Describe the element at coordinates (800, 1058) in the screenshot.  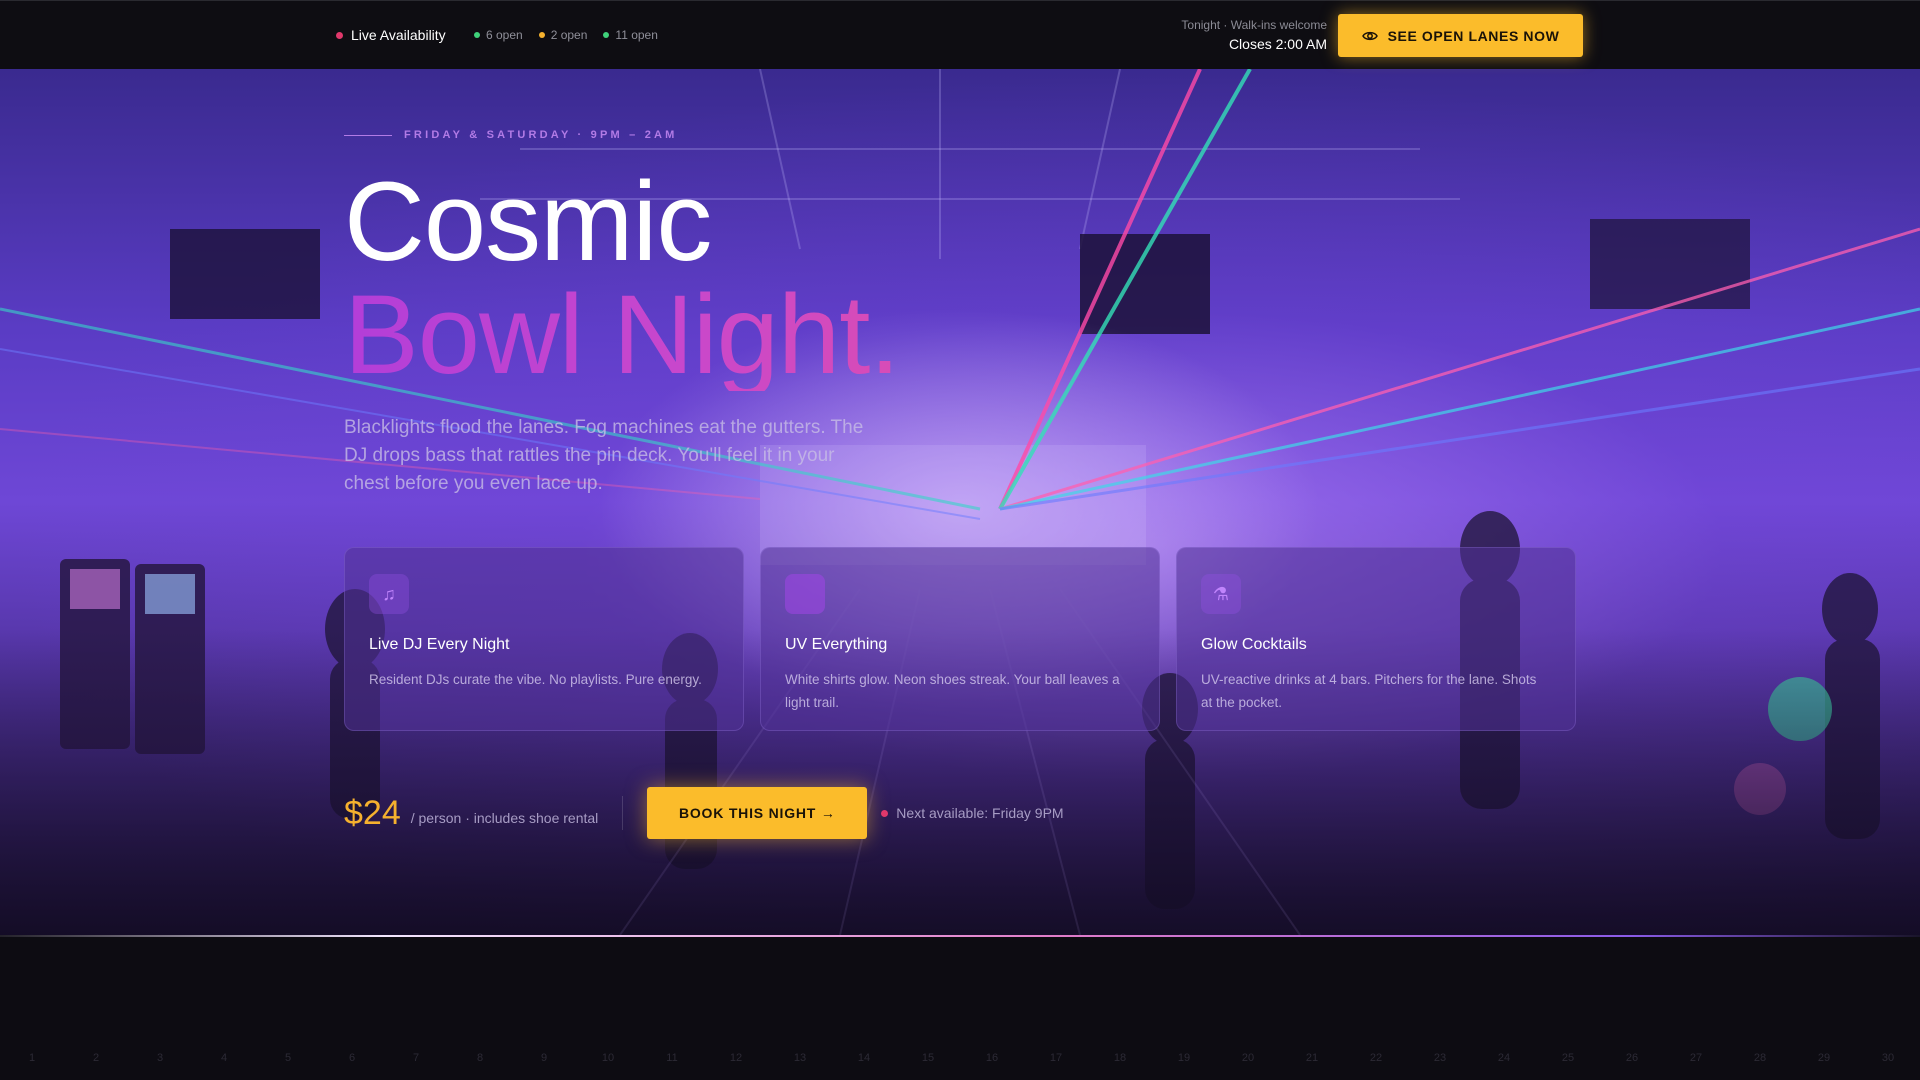
I see `lane-number: 13` at that location.